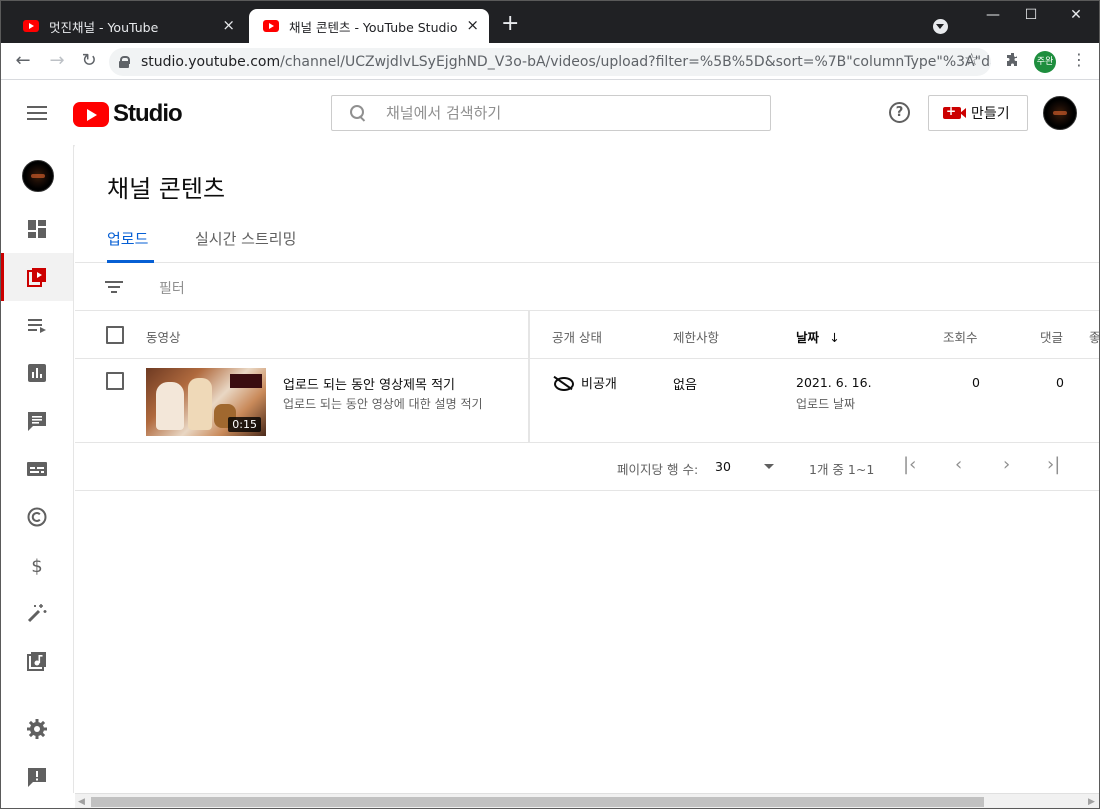 This screenshot has height=809, width=1100. Describe the element at coordinates (1076, 15) in the screenshot. I see `close-window-button: ✕` at that location.